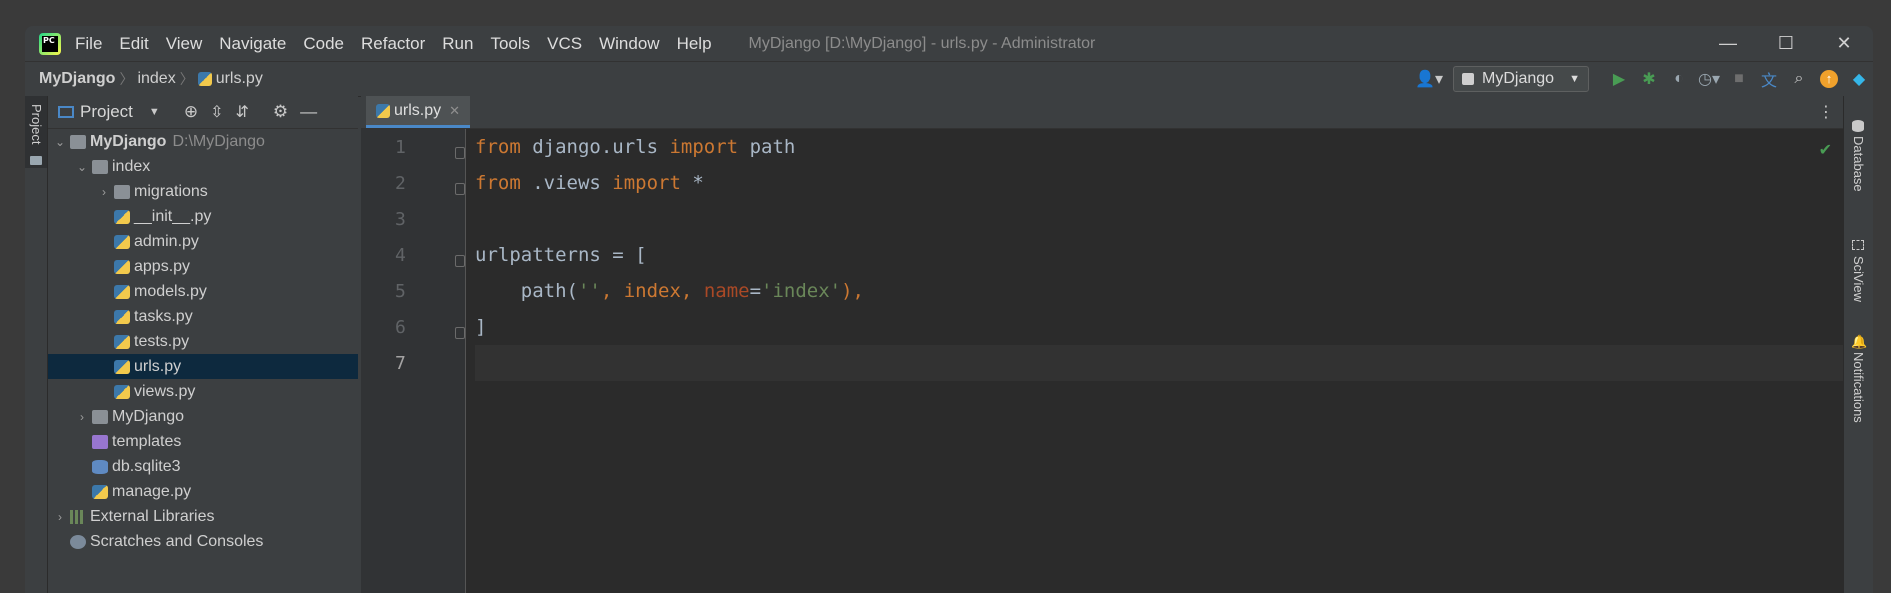 This screenshot has height=593, width=1891. Describe the element at coordinates (418, 112) in the screenshot. I see `editor-tab-urls: urls.py ✕` at that location.